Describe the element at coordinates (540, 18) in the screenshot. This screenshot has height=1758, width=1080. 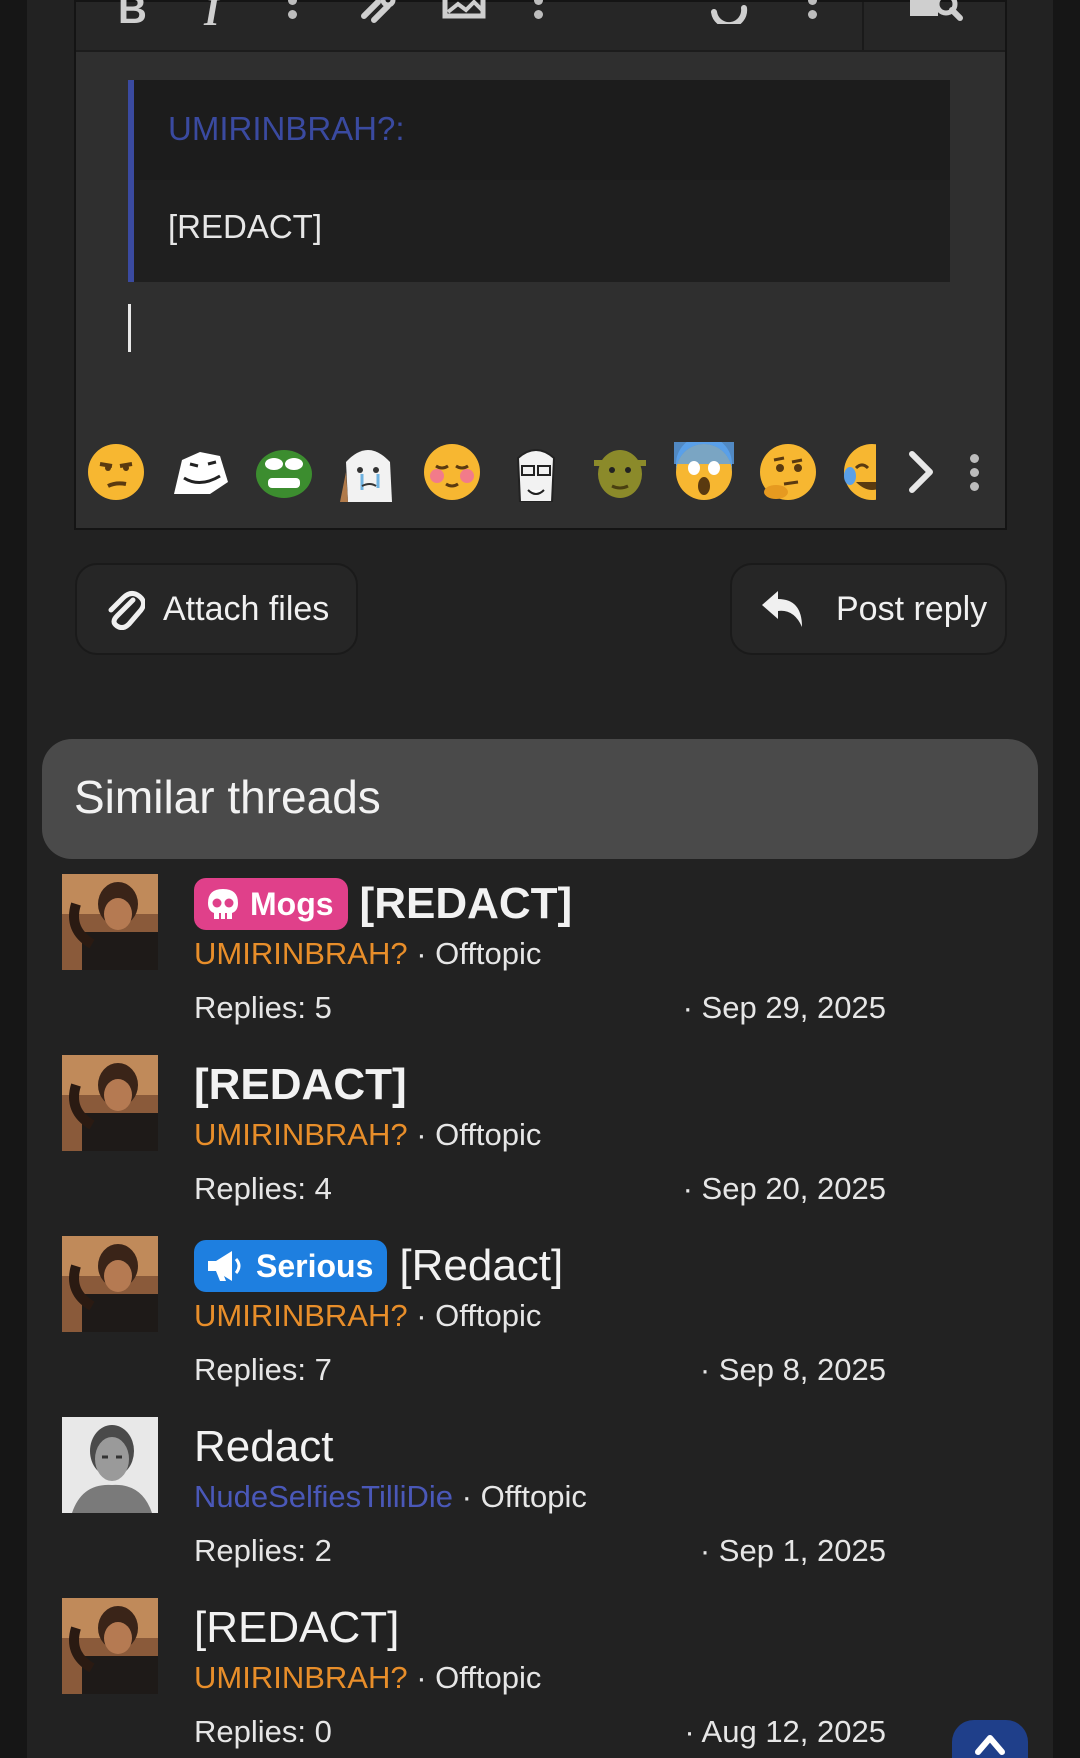
I see `more-insert-options-icon` at that location.